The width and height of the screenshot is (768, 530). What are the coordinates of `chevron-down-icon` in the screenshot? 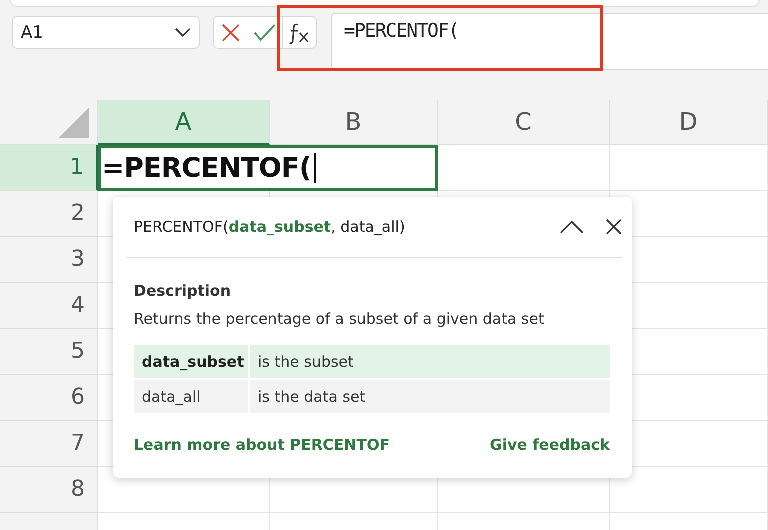 It's located at (183, 33).